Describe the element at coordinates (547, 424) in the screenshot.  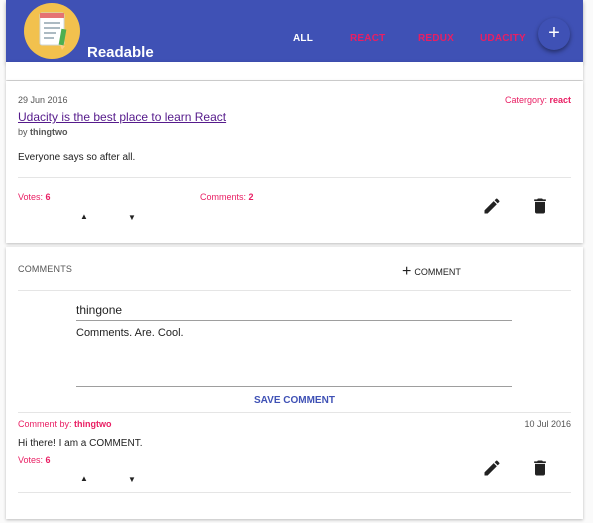
I see `comment-date: 10 Jul 2016` at that location.